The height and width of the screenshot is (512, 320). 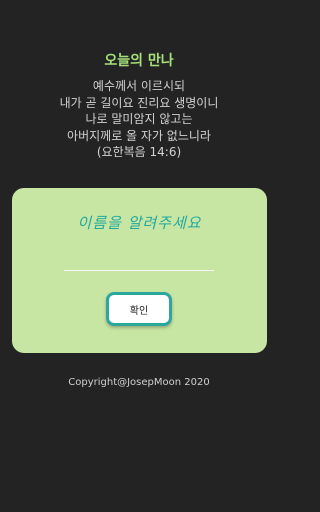 I want to click on page-title: 오늘의 만나, so click(x=139, y=61).